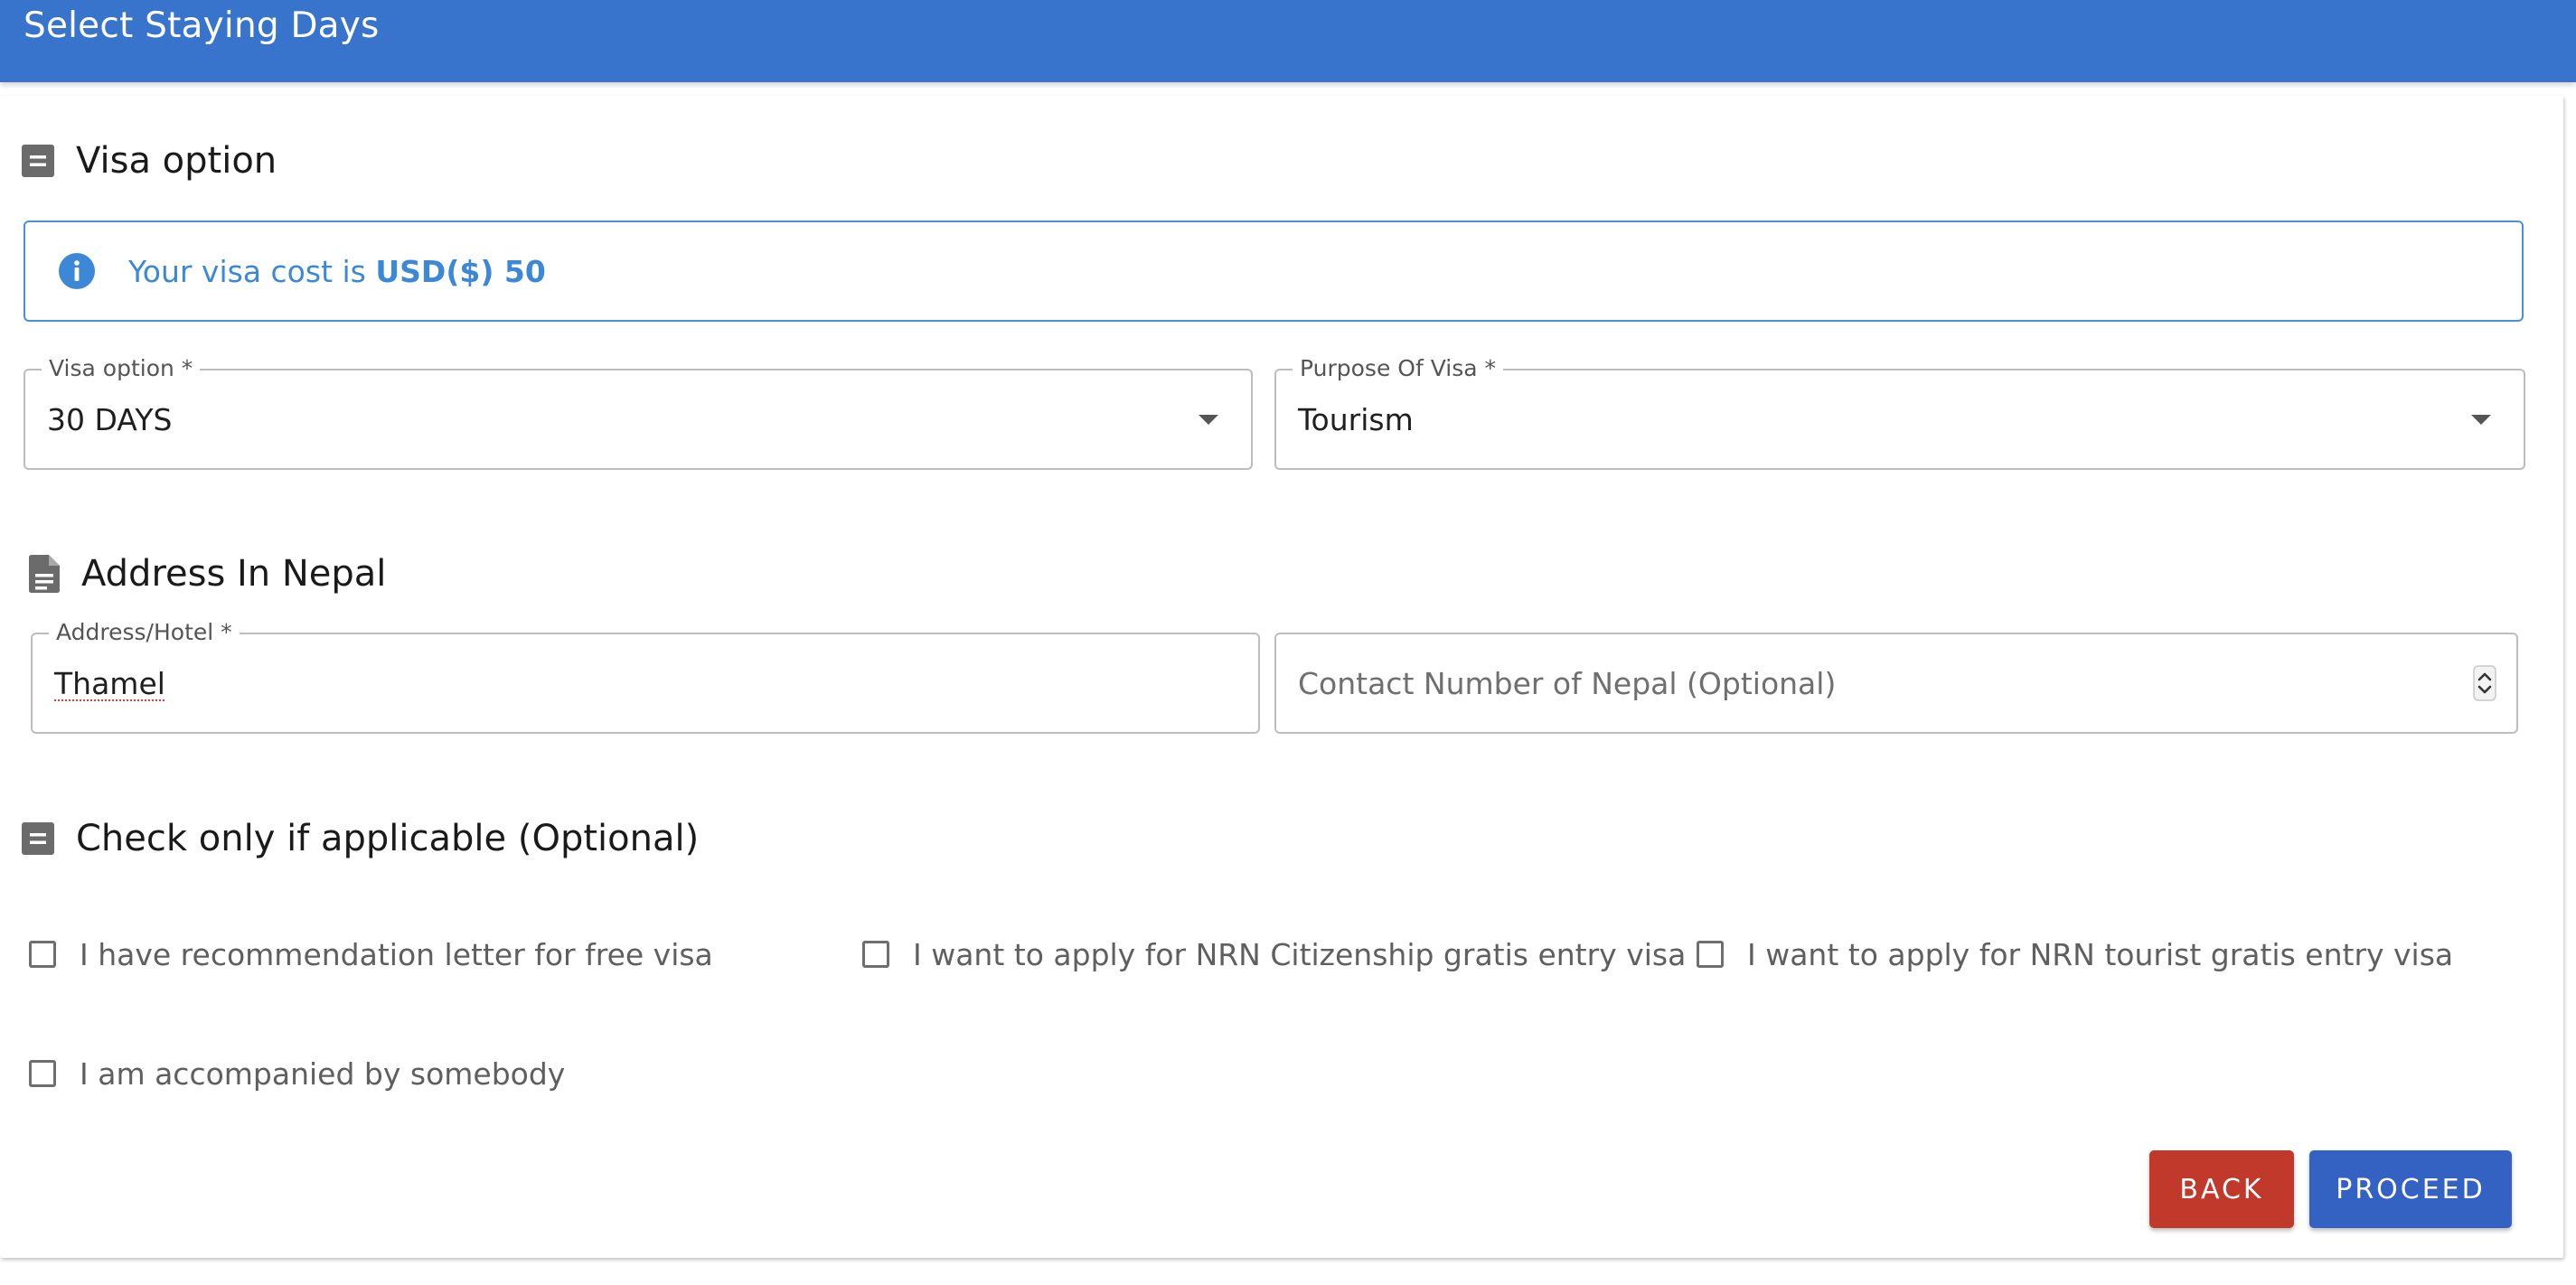  Describe the element at coordinates (1899, 413) in the screenshot. I see `purpose-of-visa-select: Purpose Of Visa * Tourism` at that location.